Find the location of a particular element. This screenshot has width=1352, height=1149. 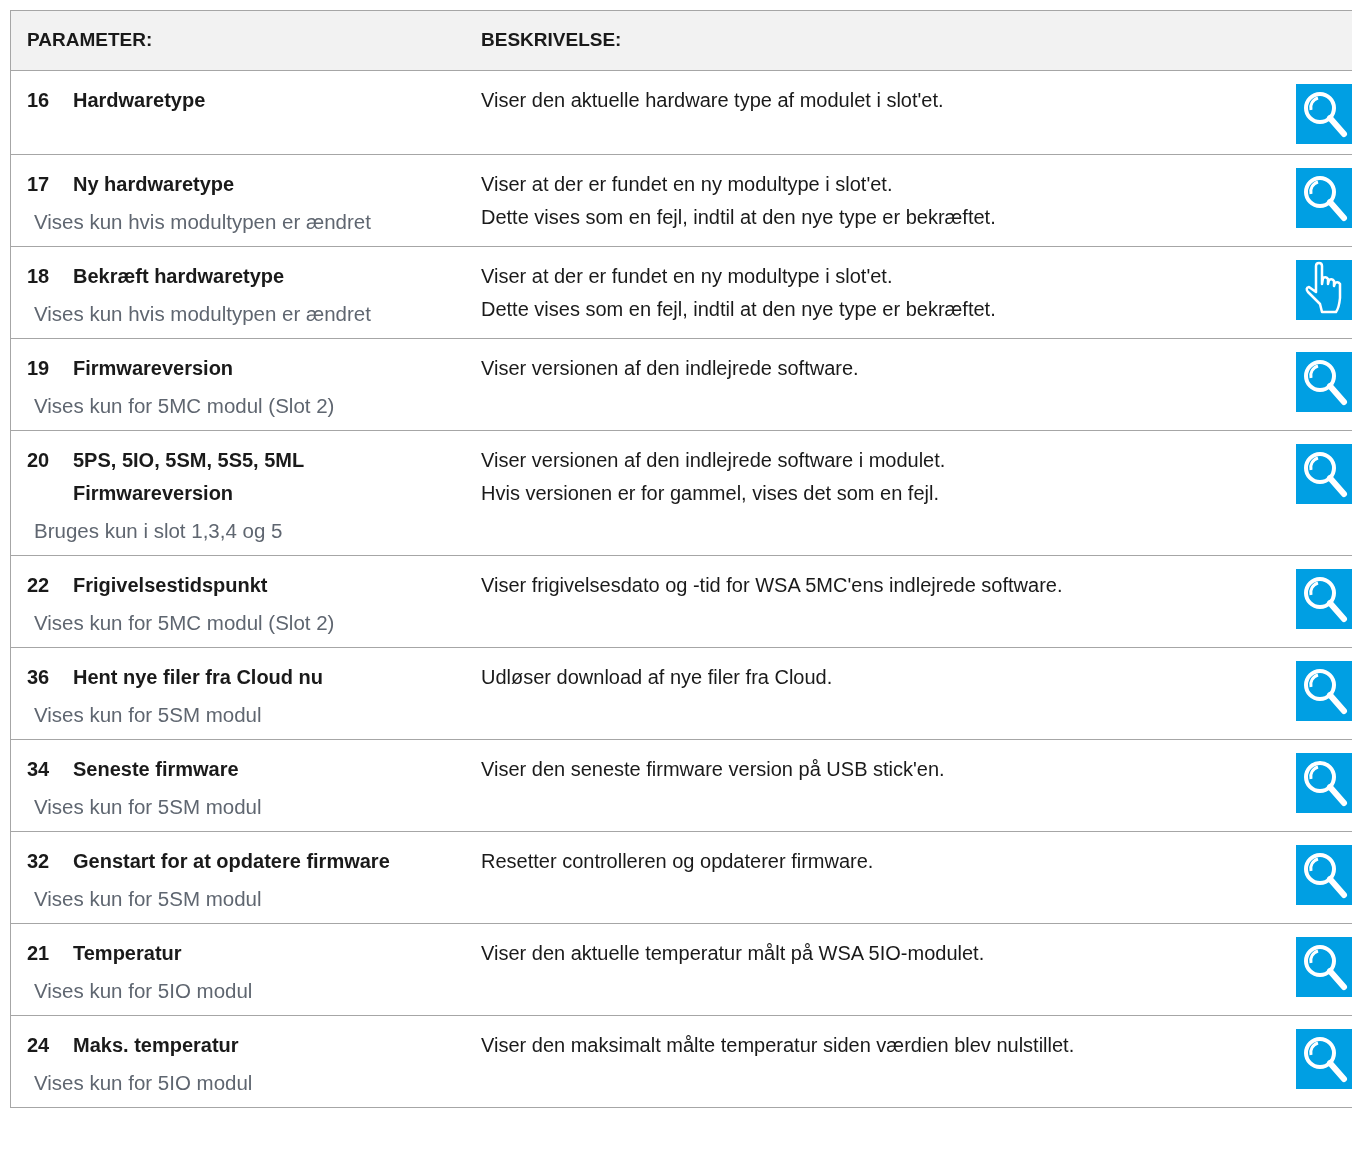

parameter-number: 18 is located at coordinates (39, 276).